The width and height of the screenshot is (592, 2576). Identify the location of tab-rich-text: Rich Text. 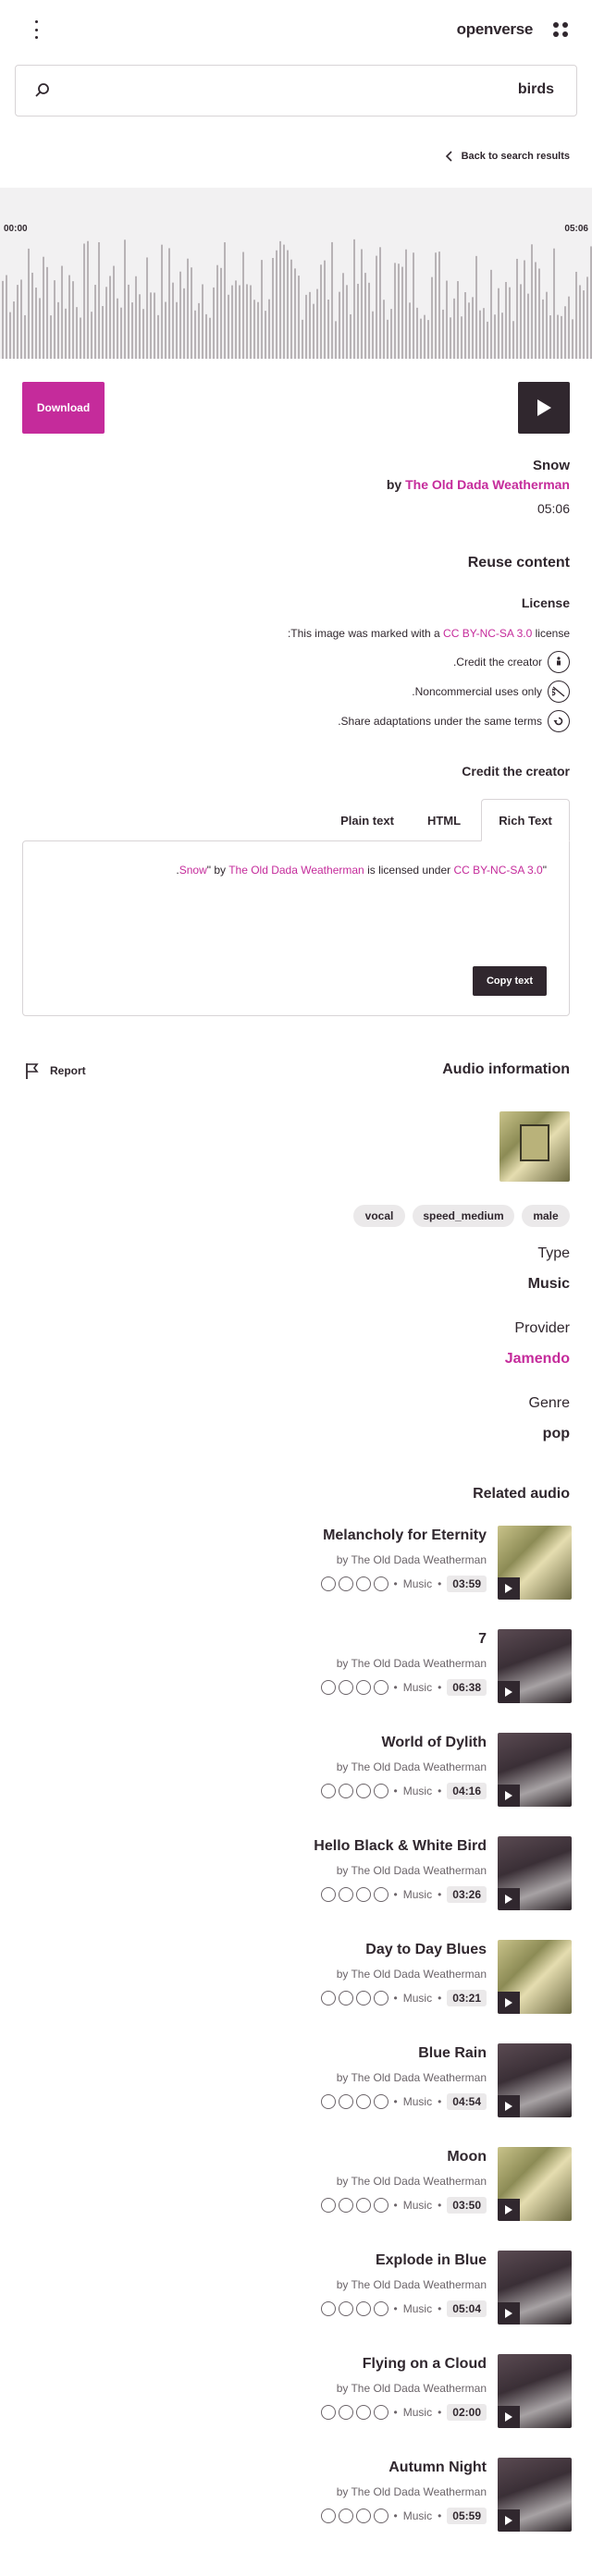
(525, 820).